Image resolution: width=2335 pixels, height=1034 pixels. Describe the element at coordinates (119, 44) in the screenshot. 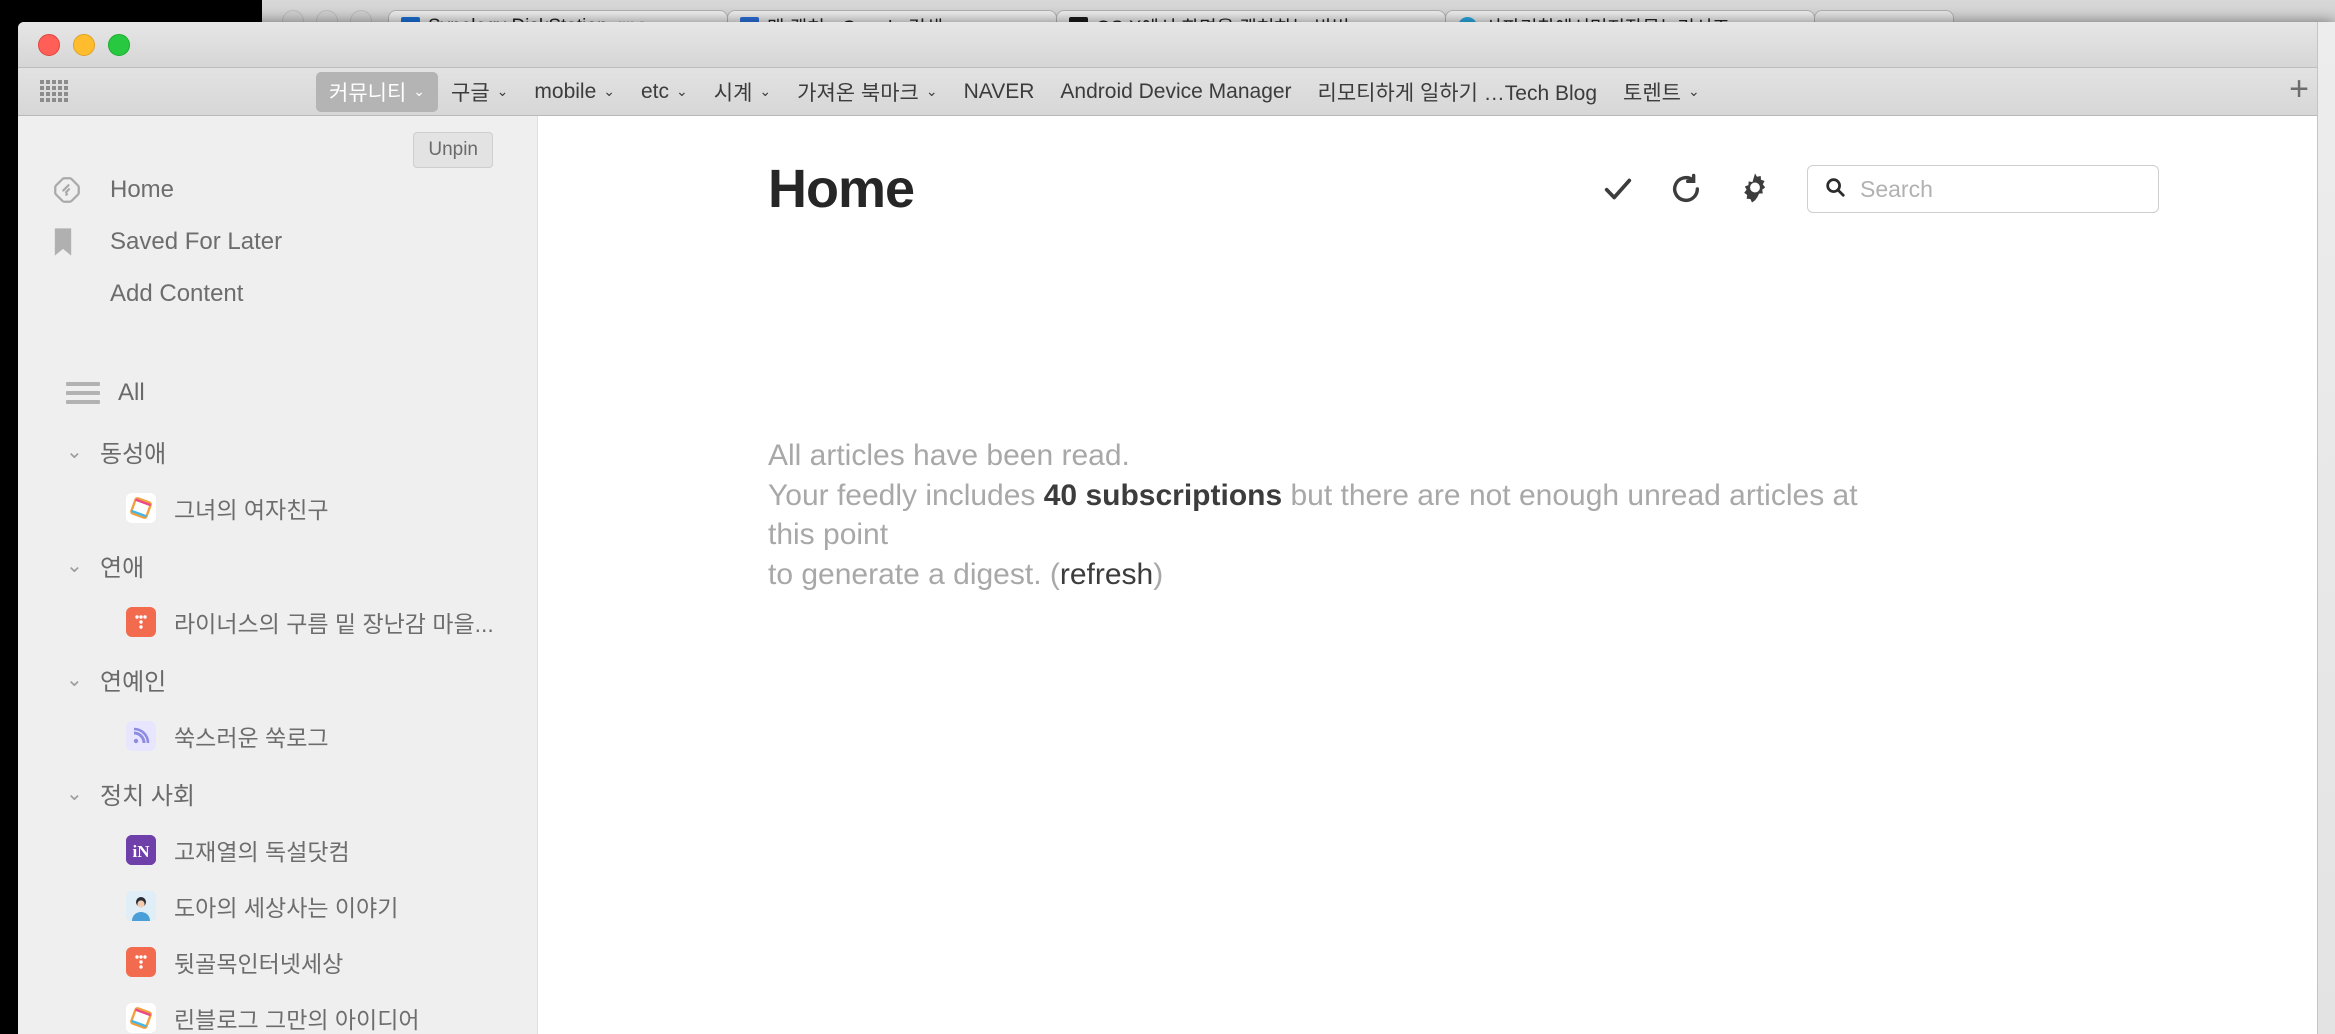

I see `zoom-button` at that location.